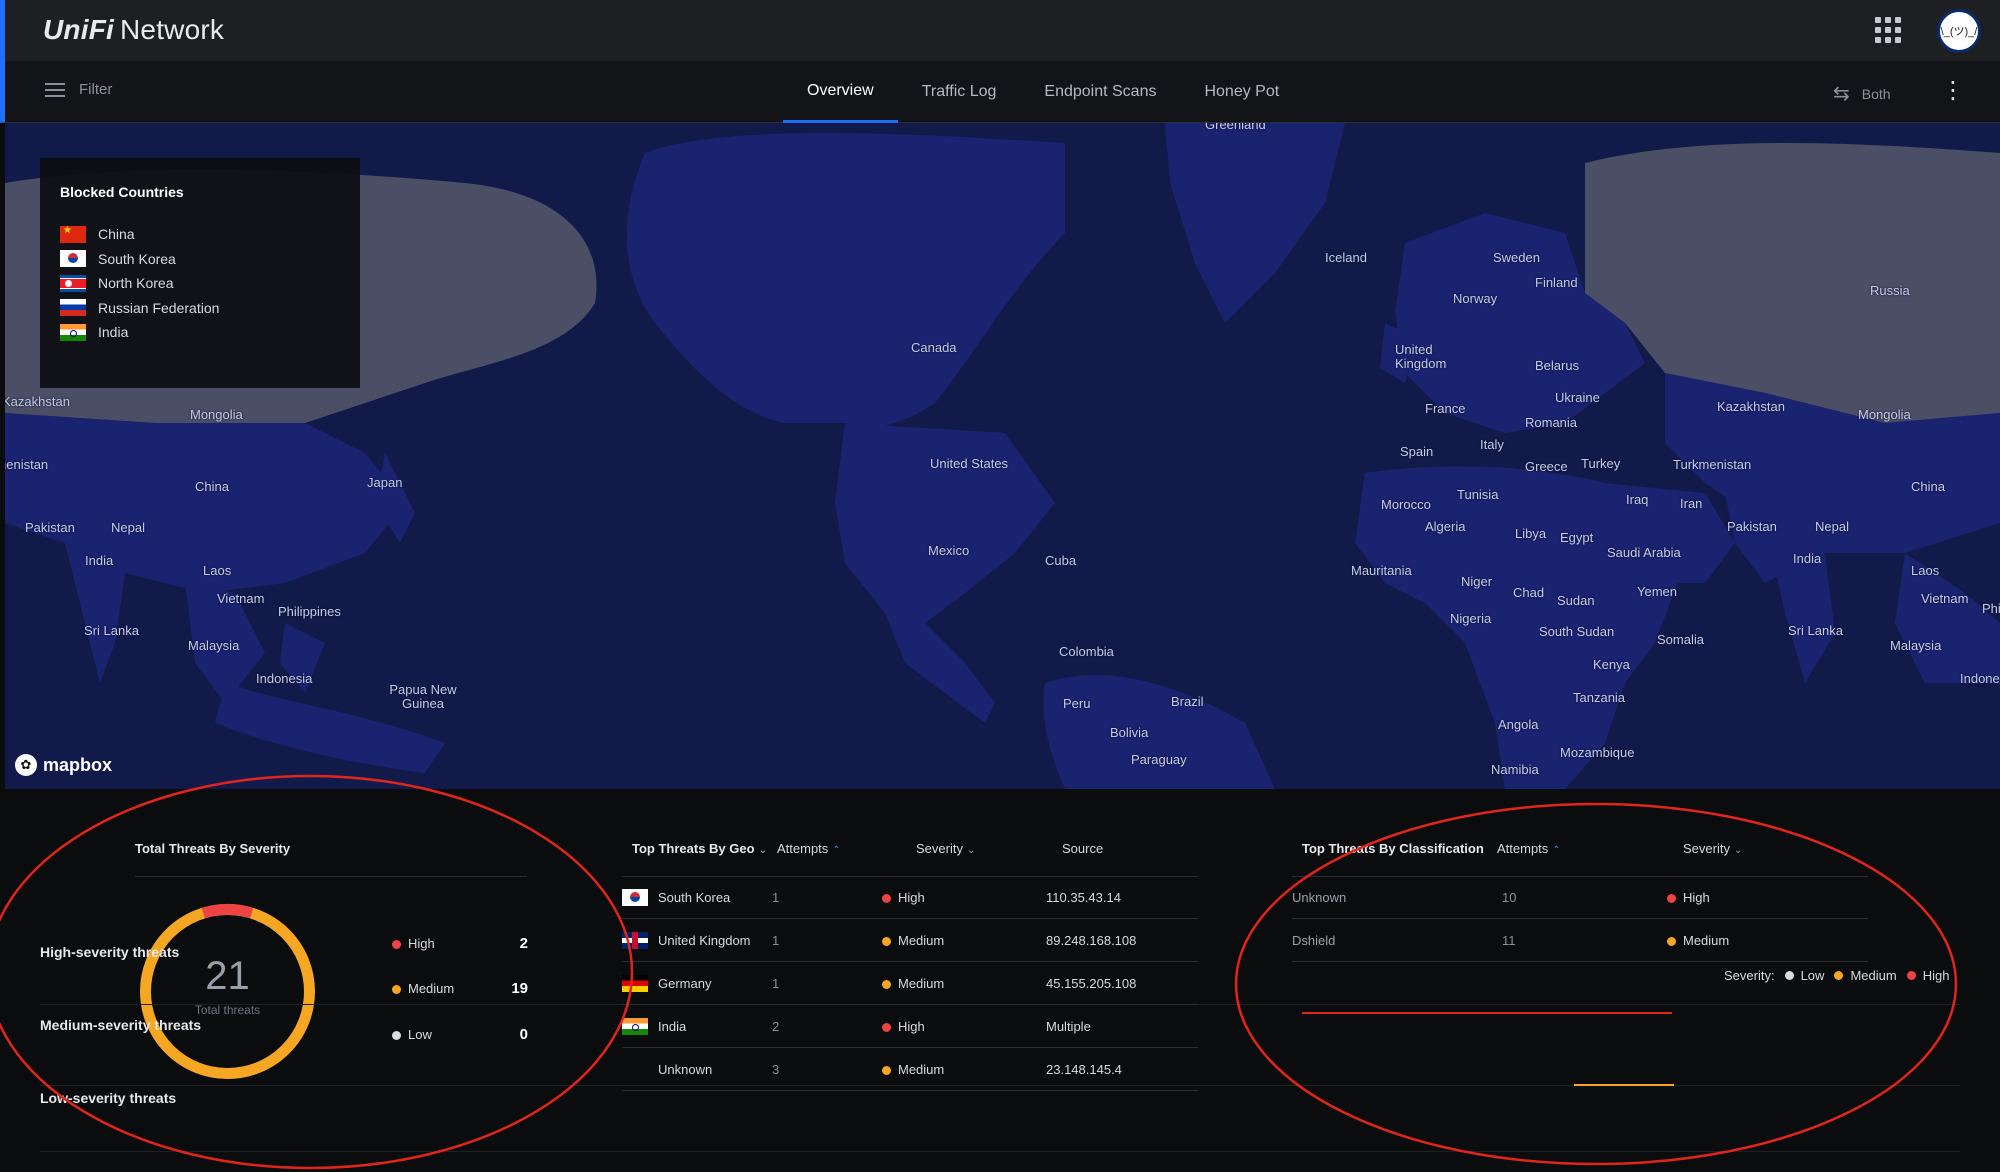 The height and width of the screenshot is (1172, 2000). I want to click on legend-high: High 2, so click(460, 943).